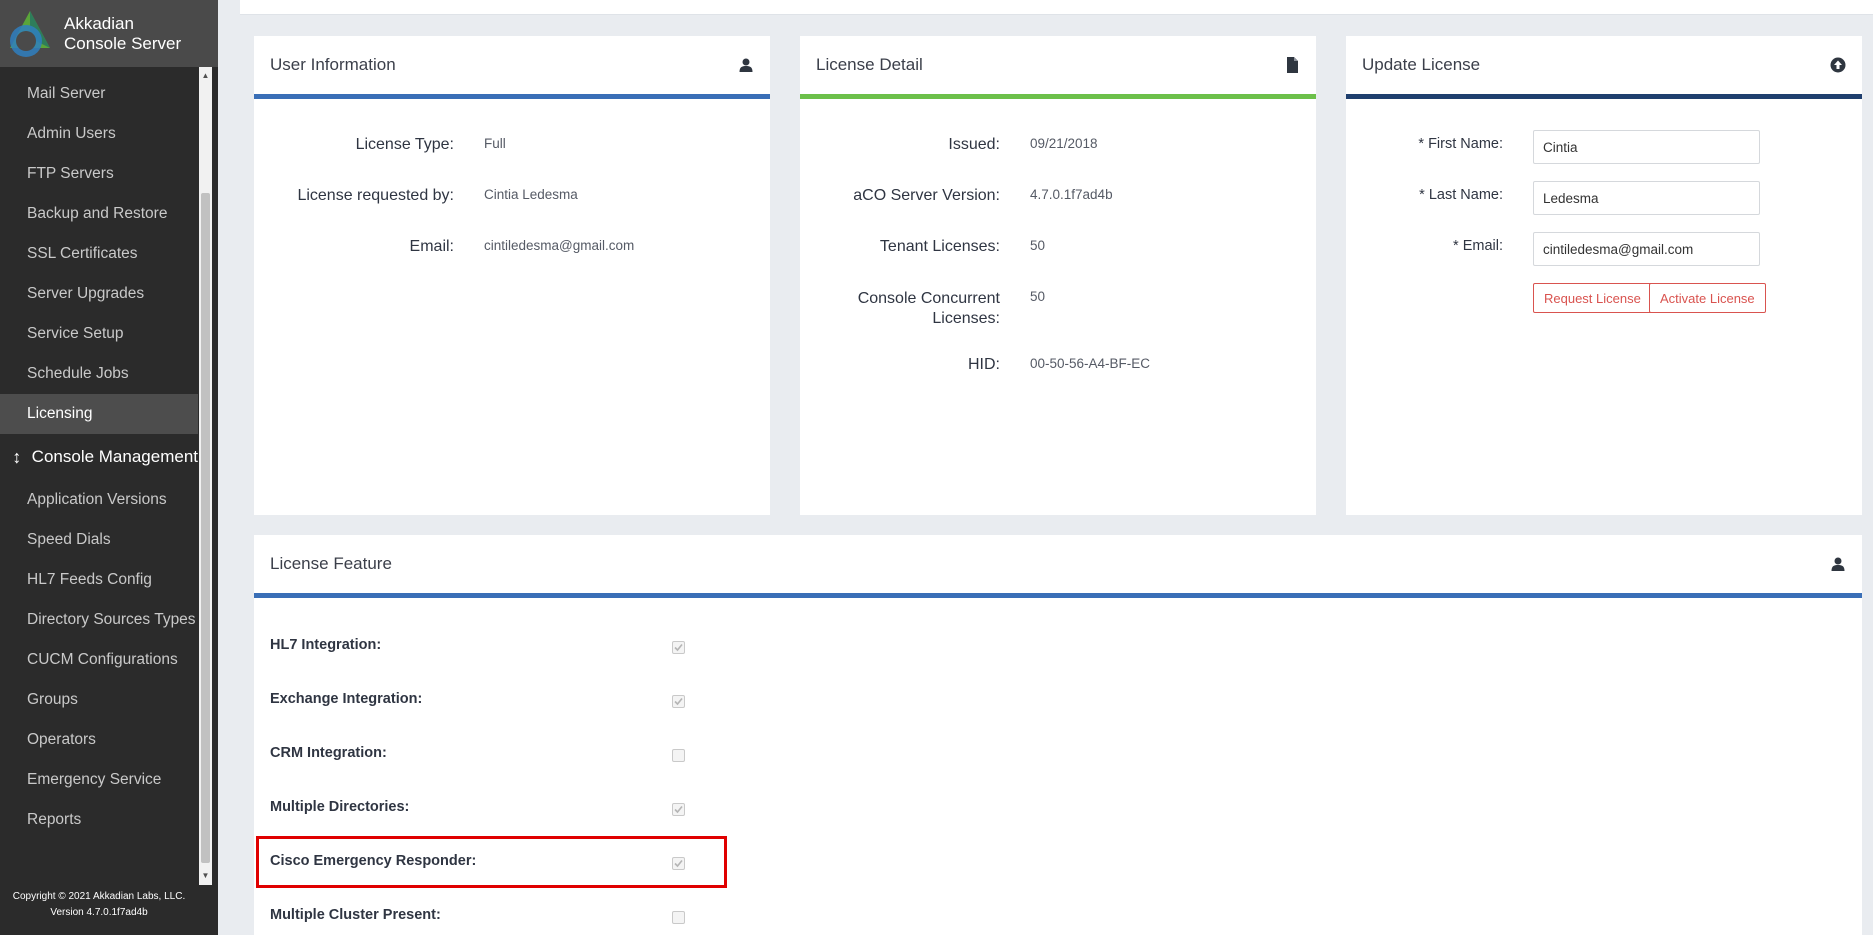 The image size is (1873, 935). Describe the element at coordinates (900, 309) in the screenshot. I see `concurrent-licenses-label: Console Concurrent Licenses:` at that location.